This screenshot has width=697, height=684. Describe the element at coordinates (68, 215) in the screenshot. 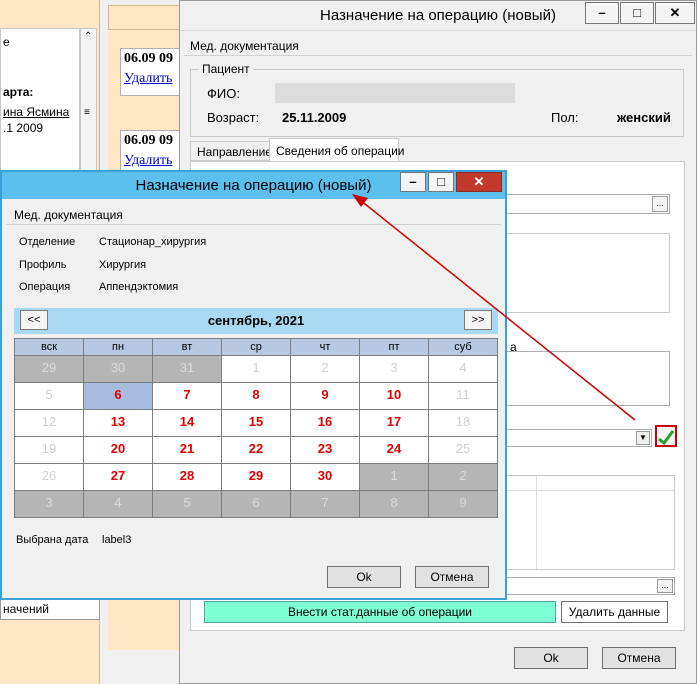

I see `front-menu-med-doc: Мед. документация` at that location.